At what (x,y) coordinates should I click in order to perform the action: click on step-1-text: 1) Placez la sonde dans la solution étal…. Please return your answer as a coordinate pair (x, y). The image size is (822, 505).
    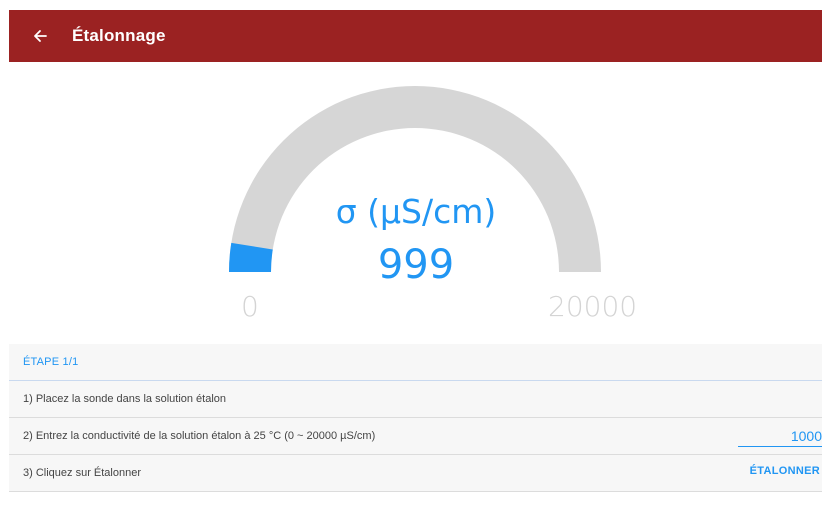
    Looking at the image, I should click on (125, 399).